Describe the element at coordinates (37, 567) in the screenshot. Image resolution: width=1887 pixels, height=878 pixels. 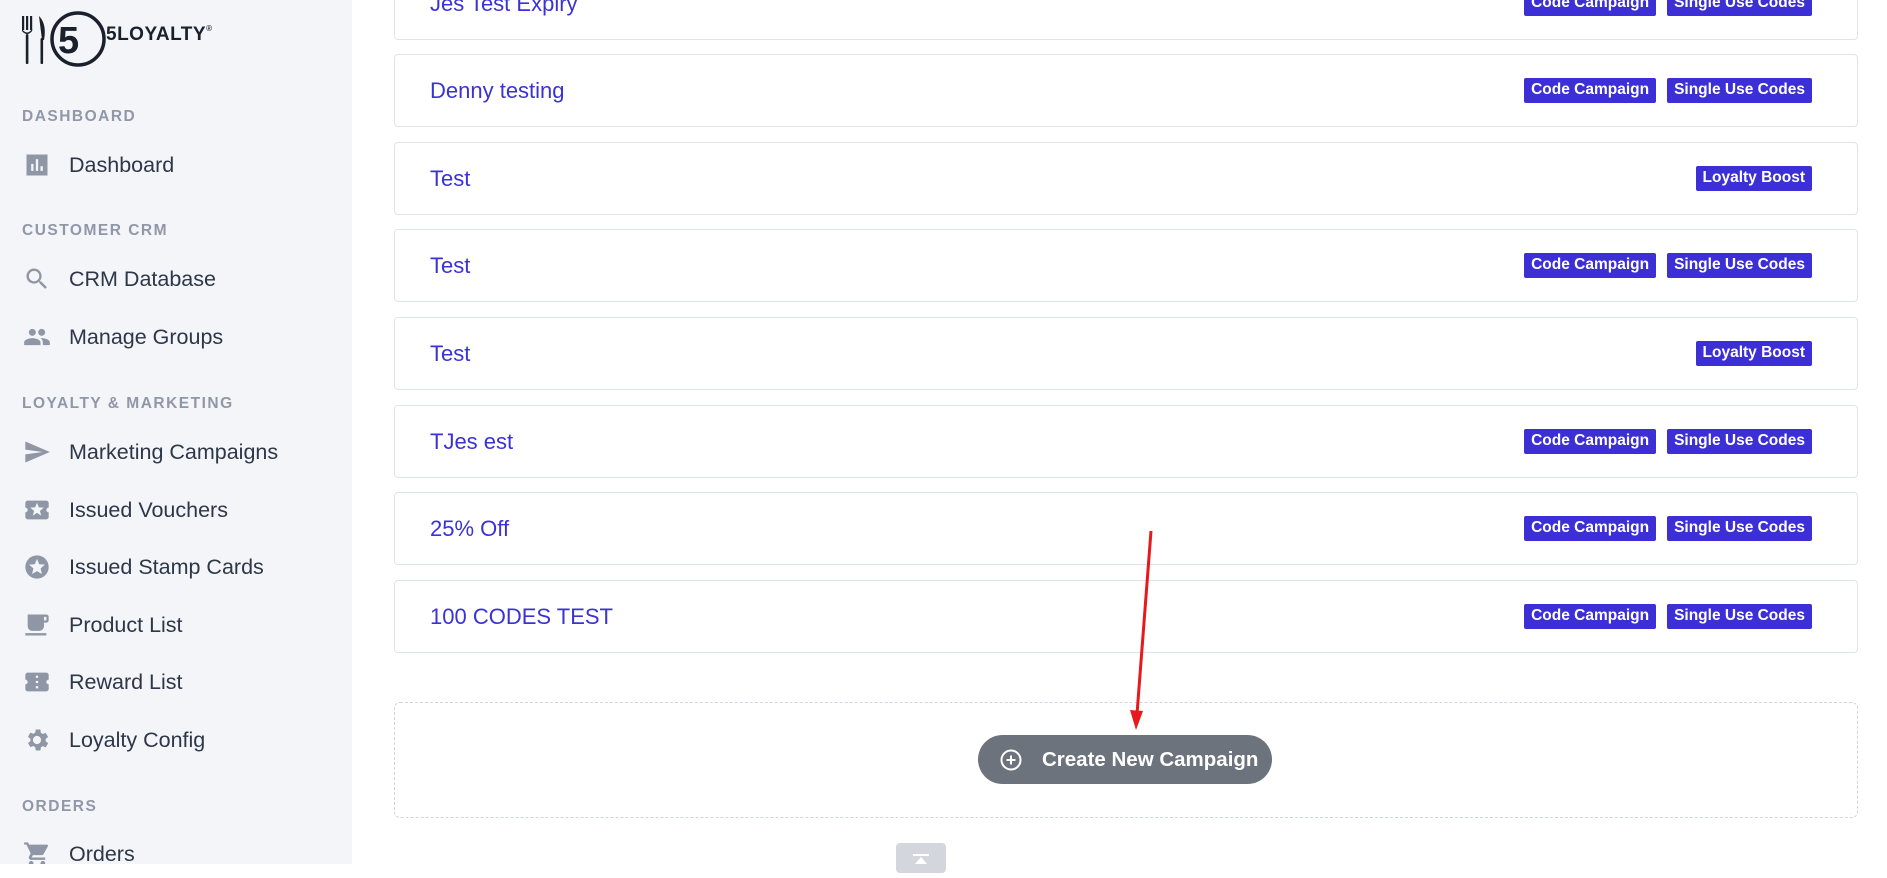
I see `star-circle-icon` at that location.